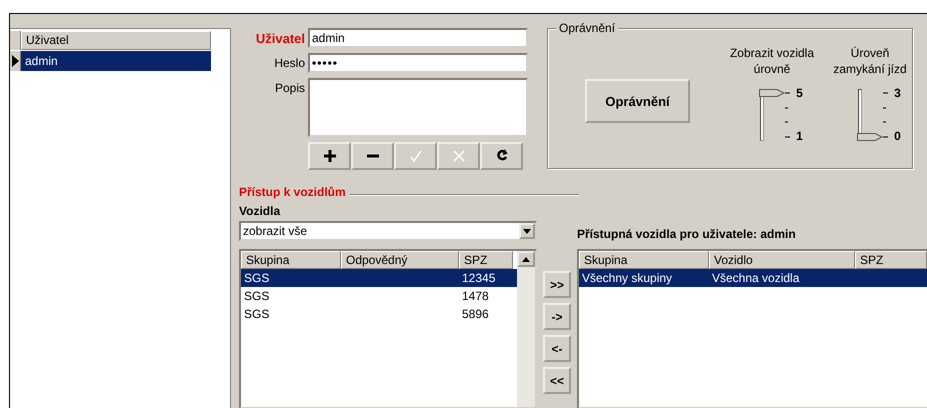 The image size is (927, 408). Describe the element at coordinates (479, 278) in the screenshot. I see `table-cell: 12345` at that location.